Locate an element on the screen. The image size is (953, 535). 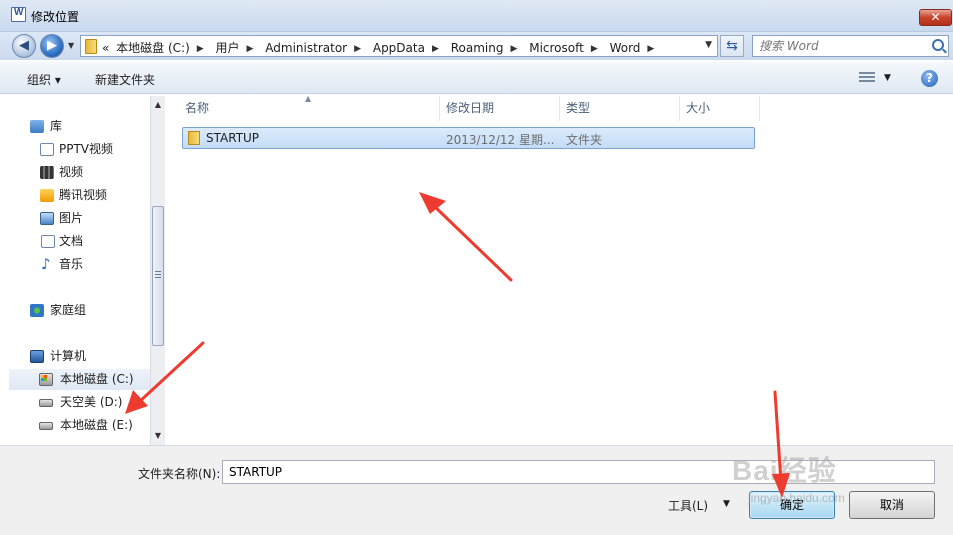
nav-item-pictures: 图片 is located at coordinates (79, 218).